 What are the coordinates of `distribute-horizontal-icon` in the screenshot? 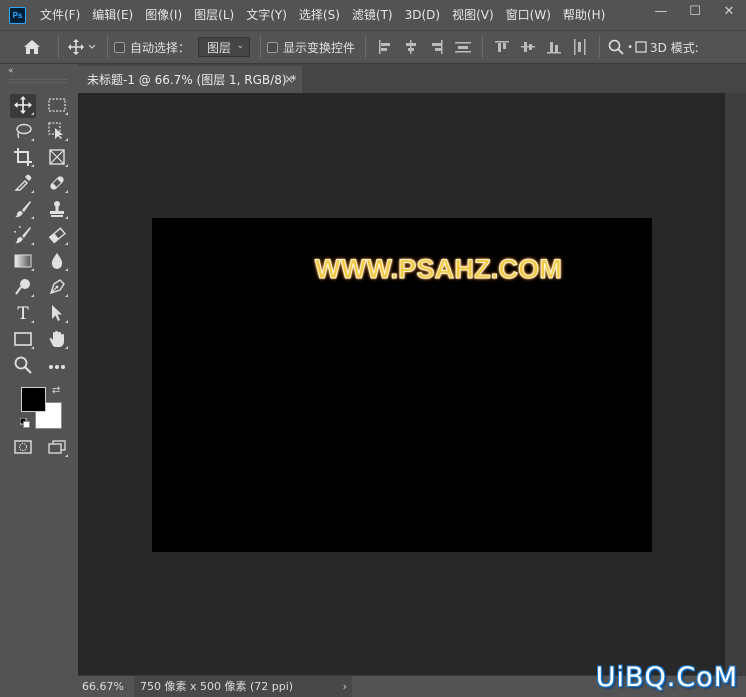 It's located at (580, 47).